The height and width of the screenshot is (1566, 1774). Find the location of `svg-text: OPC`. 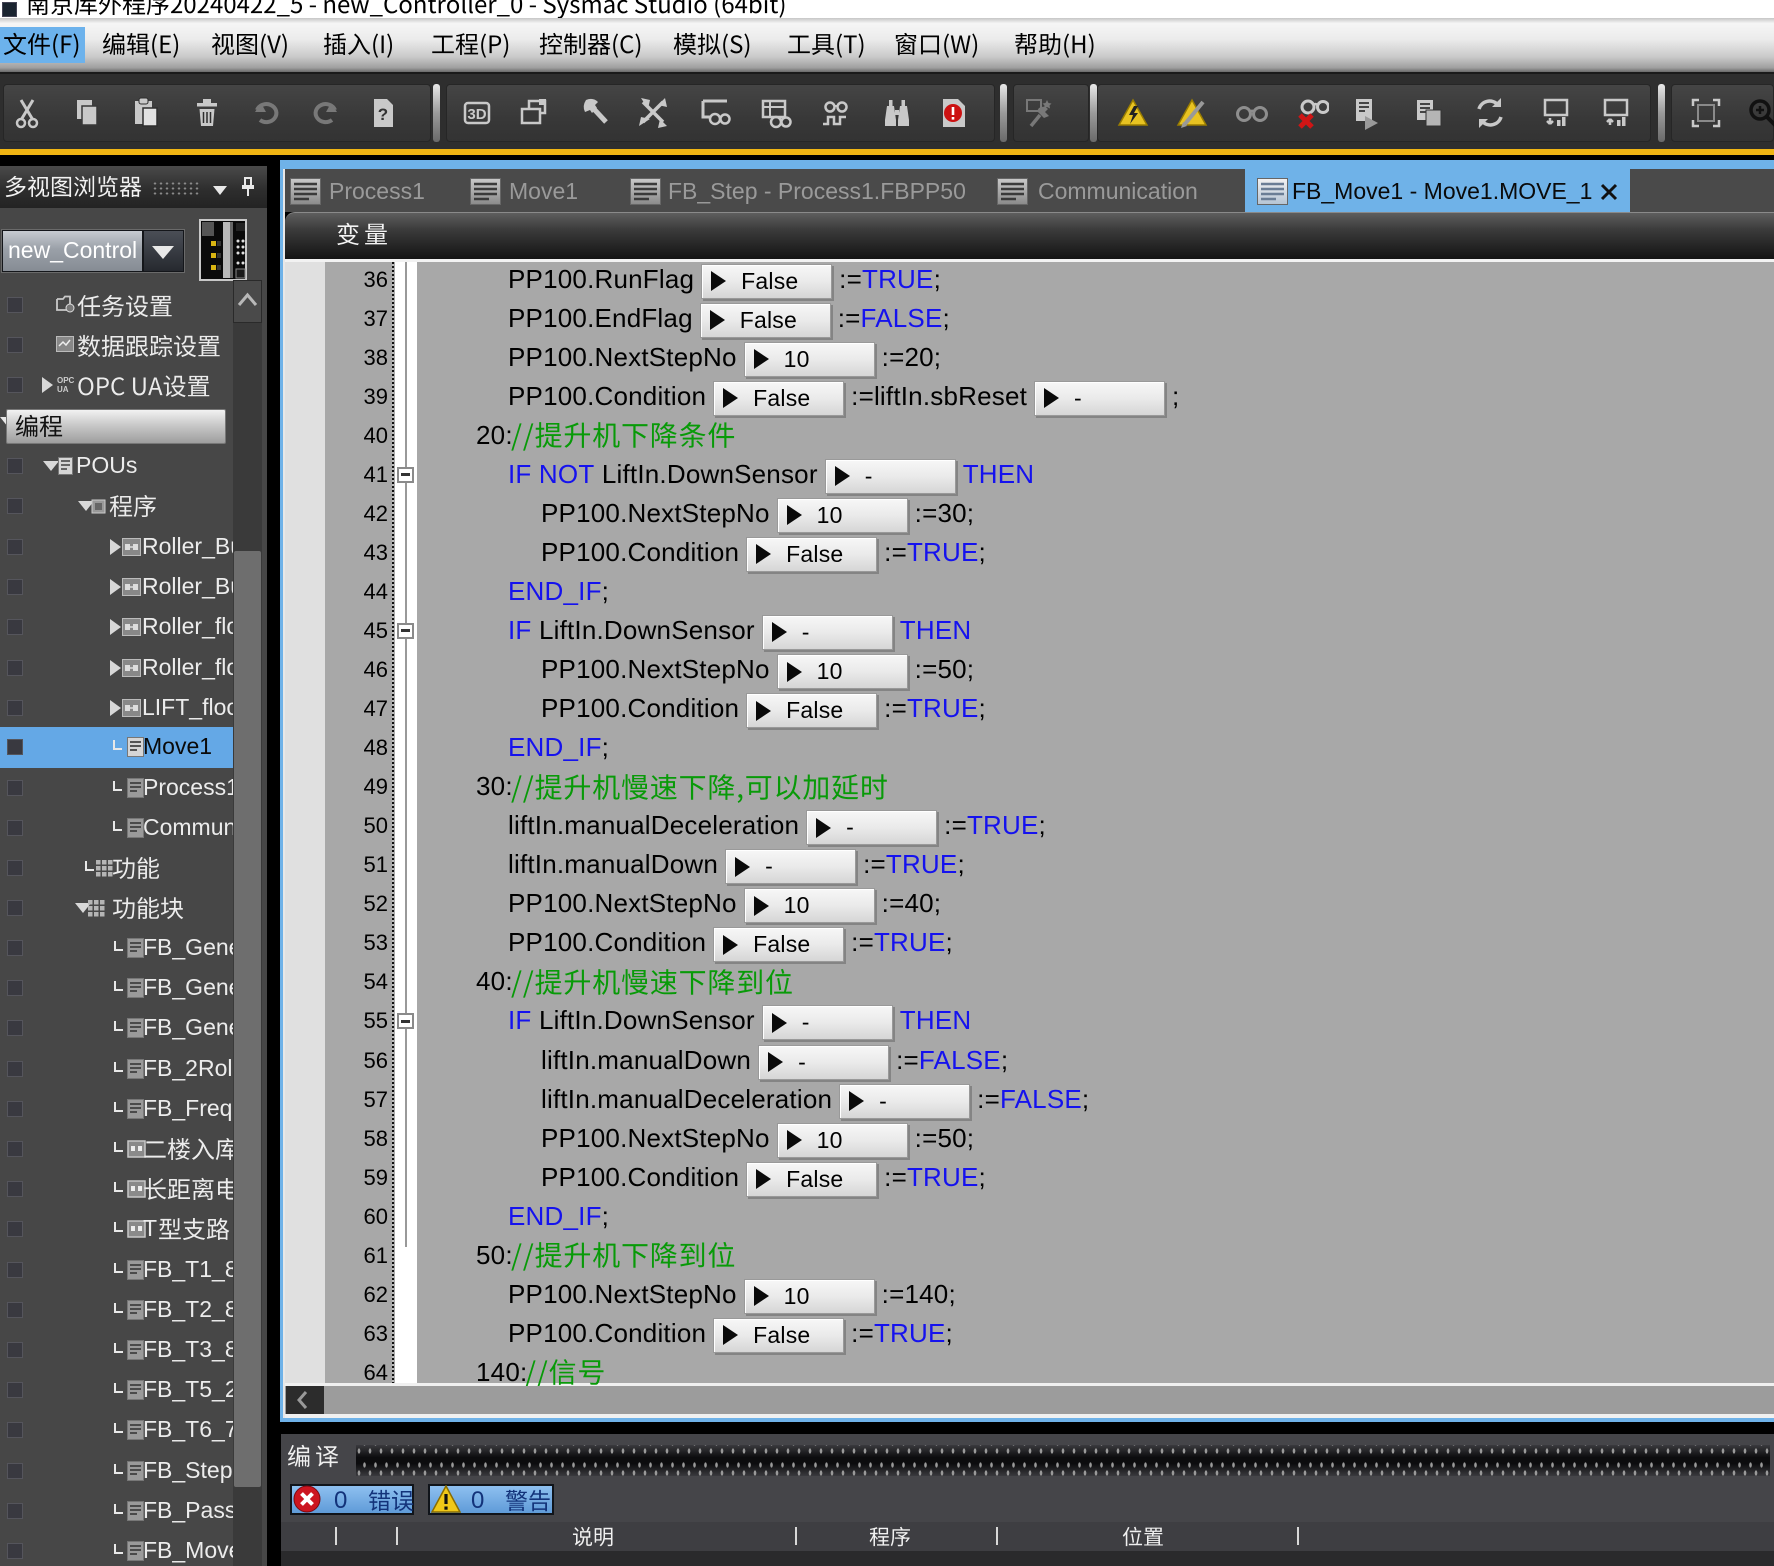

svg-text: OPC is located at coordinates (66, 380).